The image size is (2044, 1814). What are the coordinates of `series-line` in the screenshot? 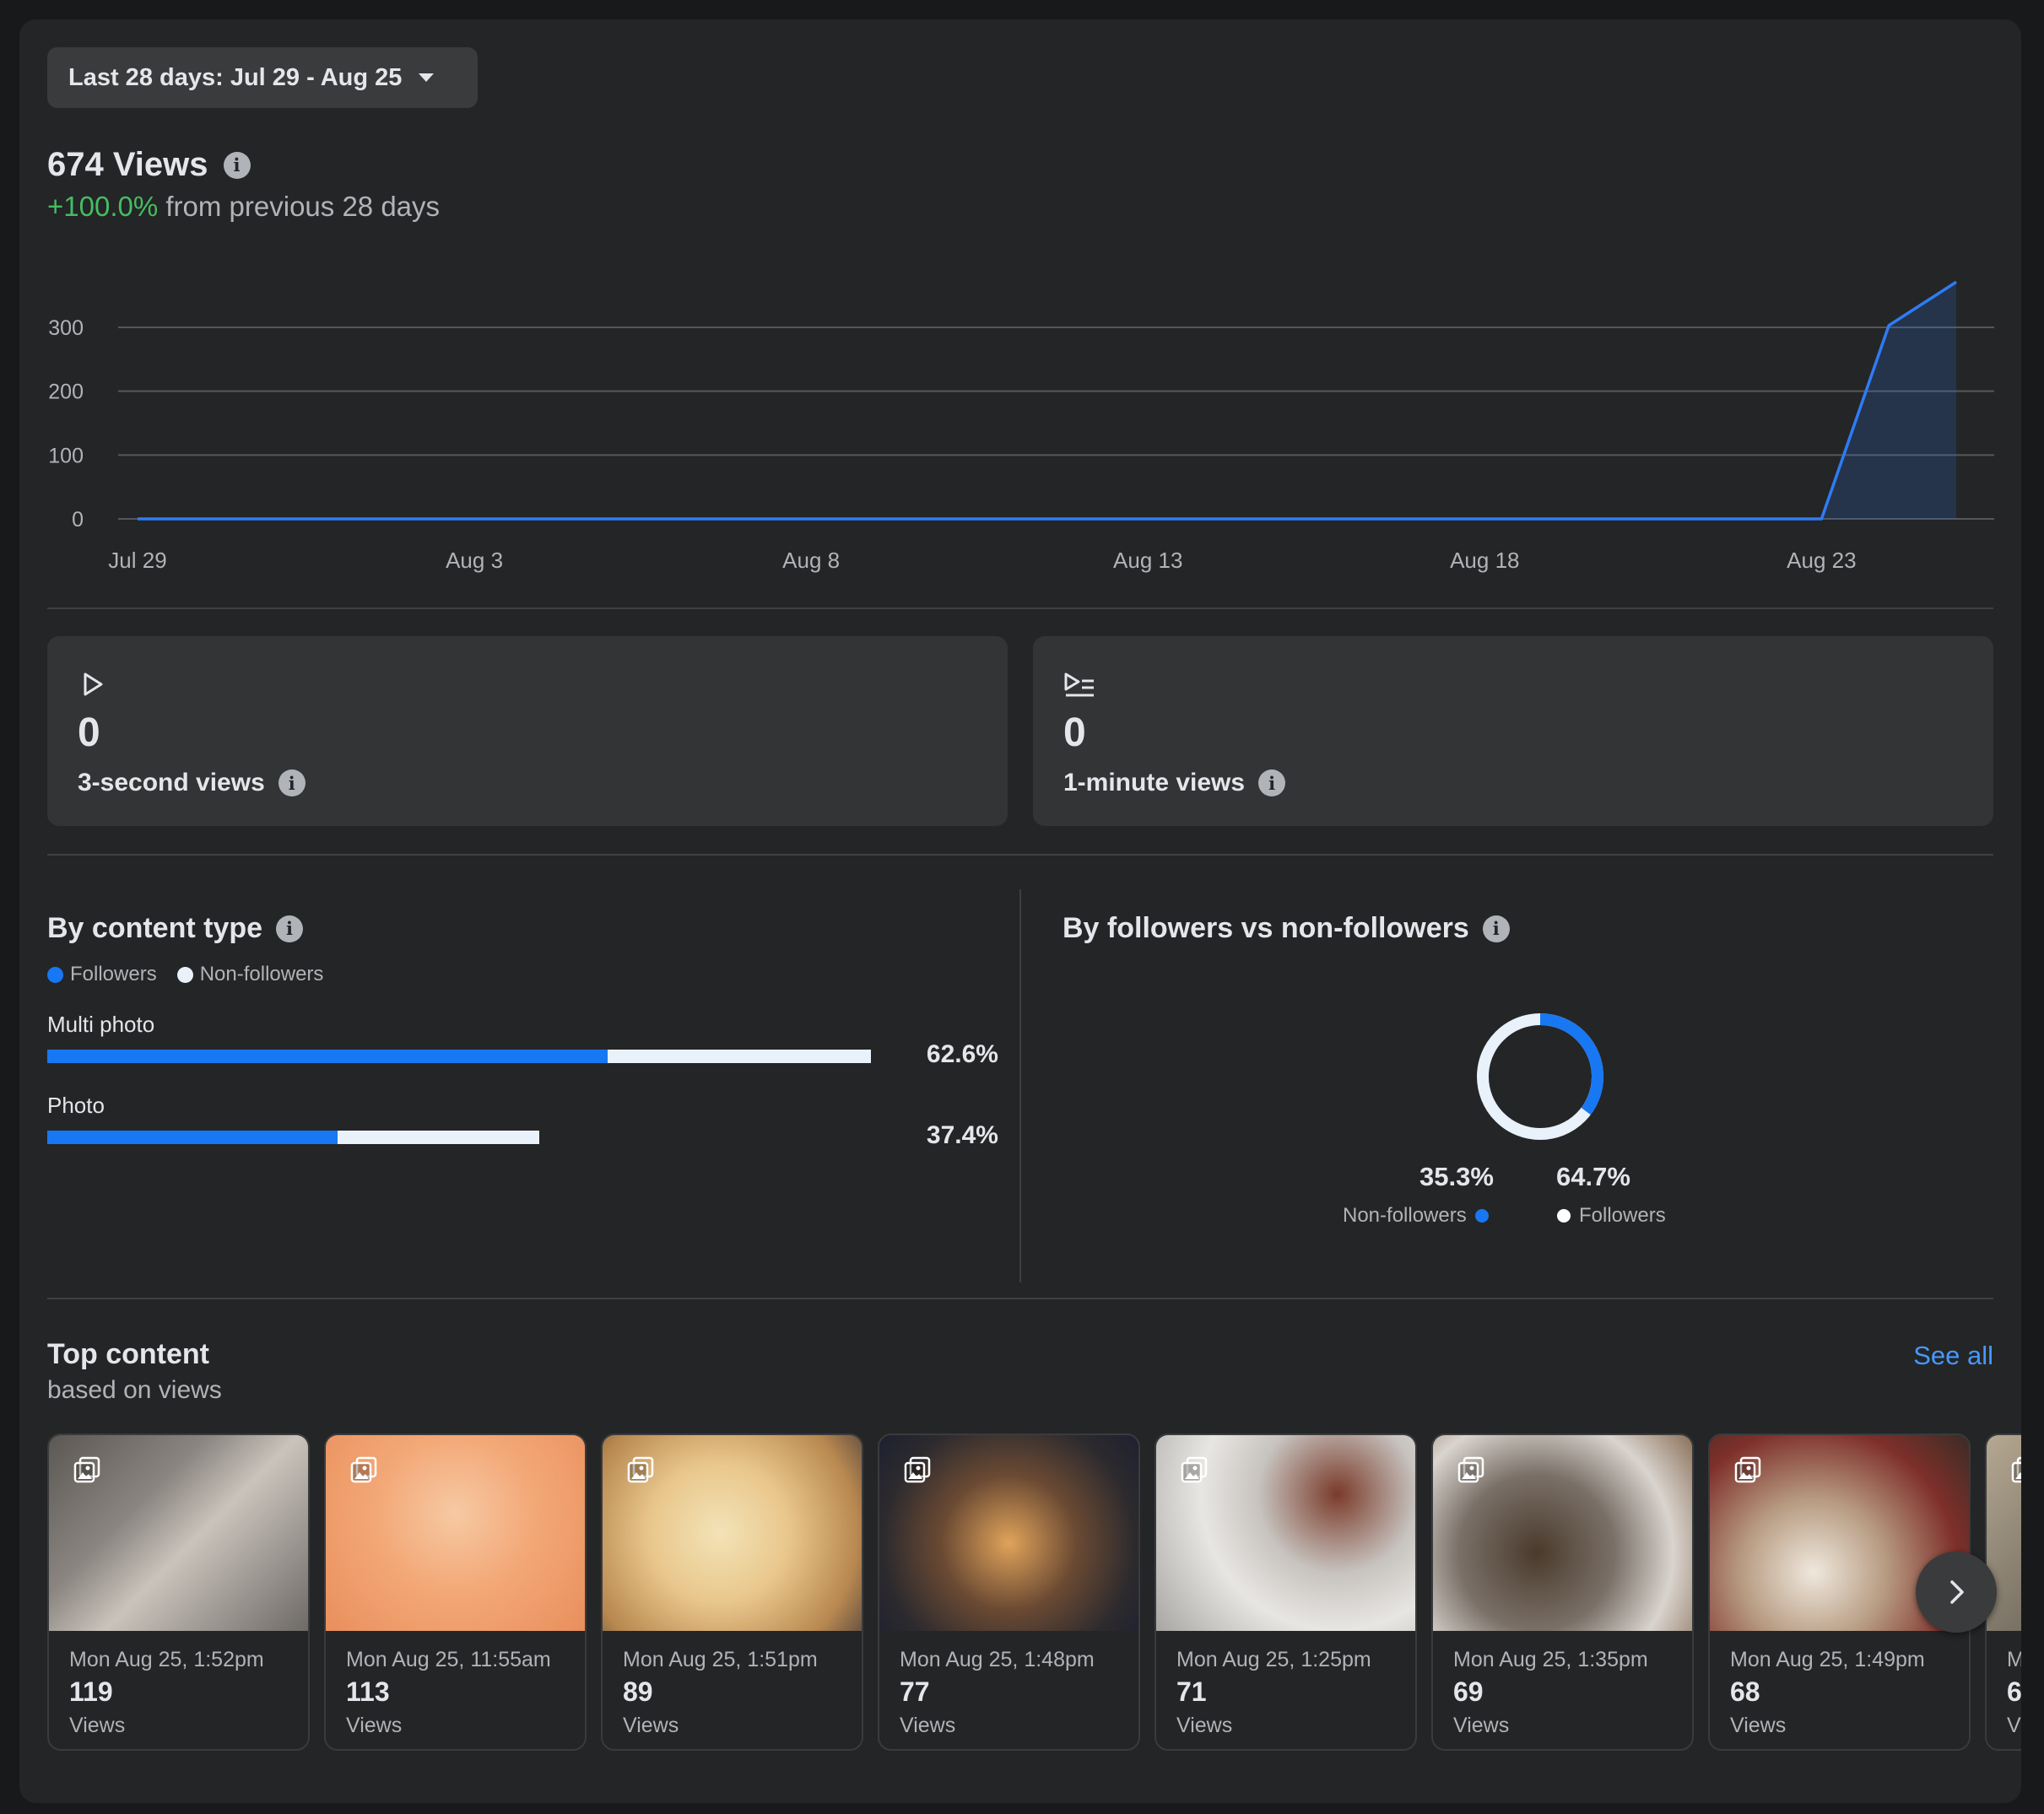 It's located at (1047, 400).